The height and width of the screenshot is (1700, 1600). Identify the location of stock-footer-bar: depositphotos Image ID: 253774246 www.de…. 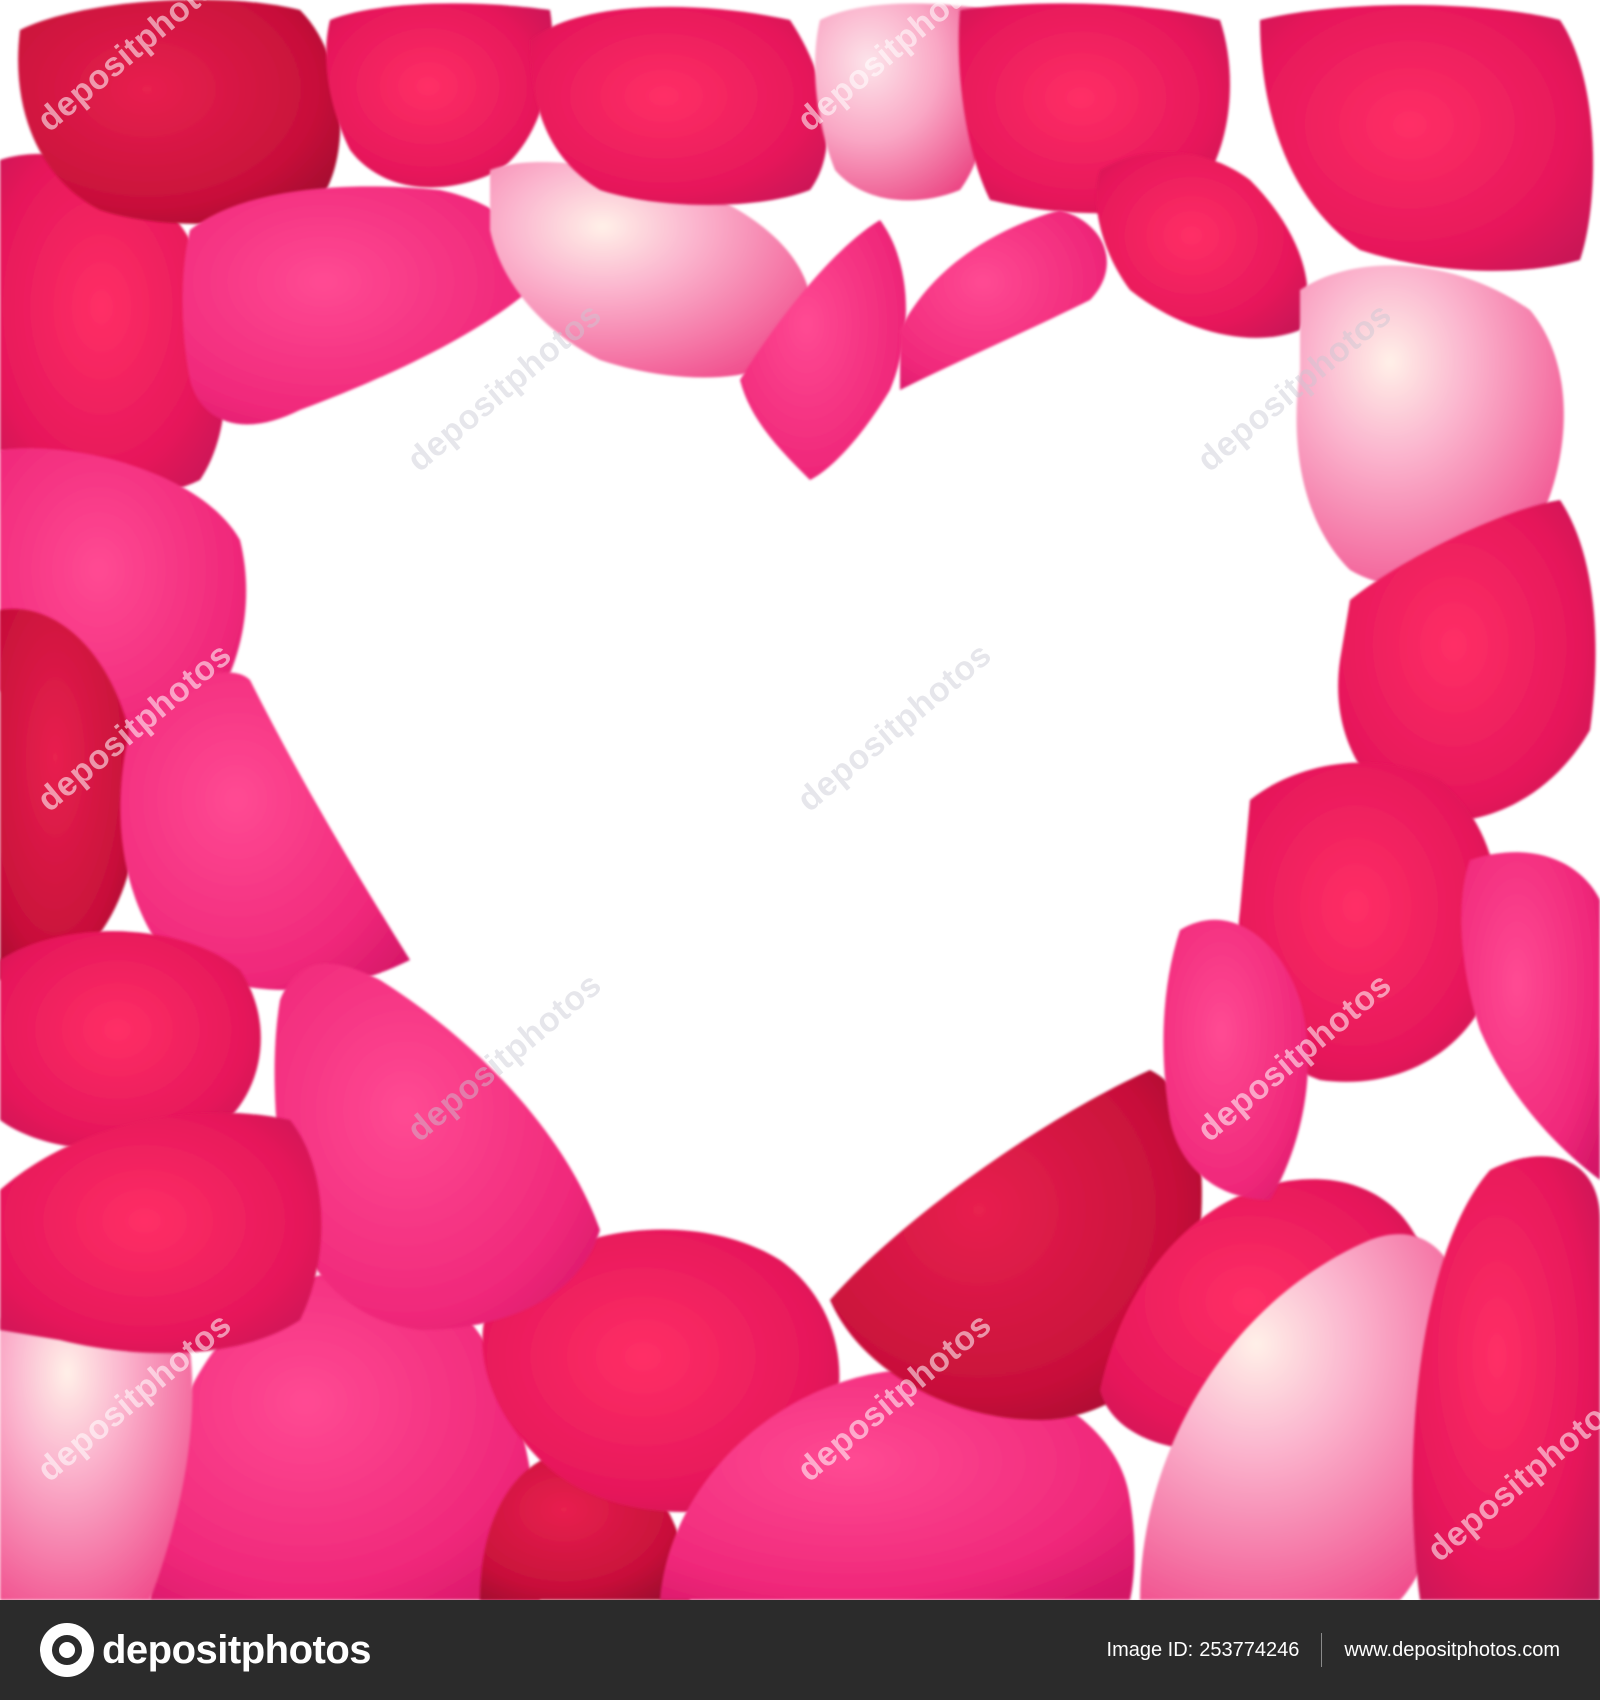
(800, 1650).